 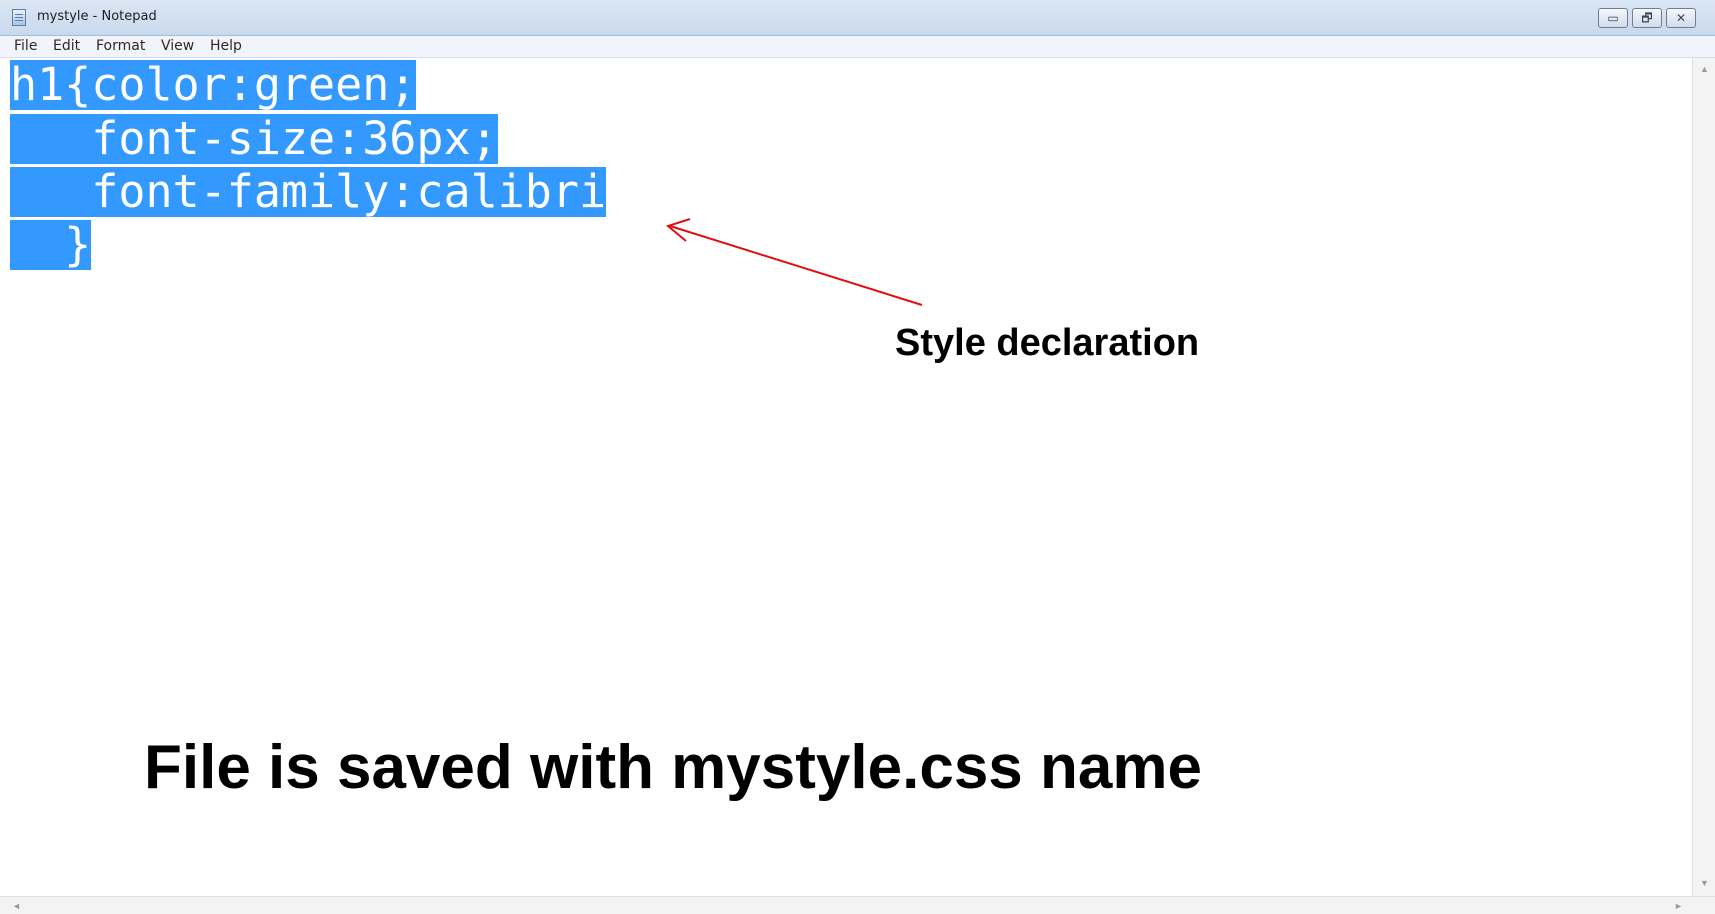 What do you see at coordinates (66, 46) in the screenshot?
I see `menu-edit: Edit` at bounding box center [66, 46].